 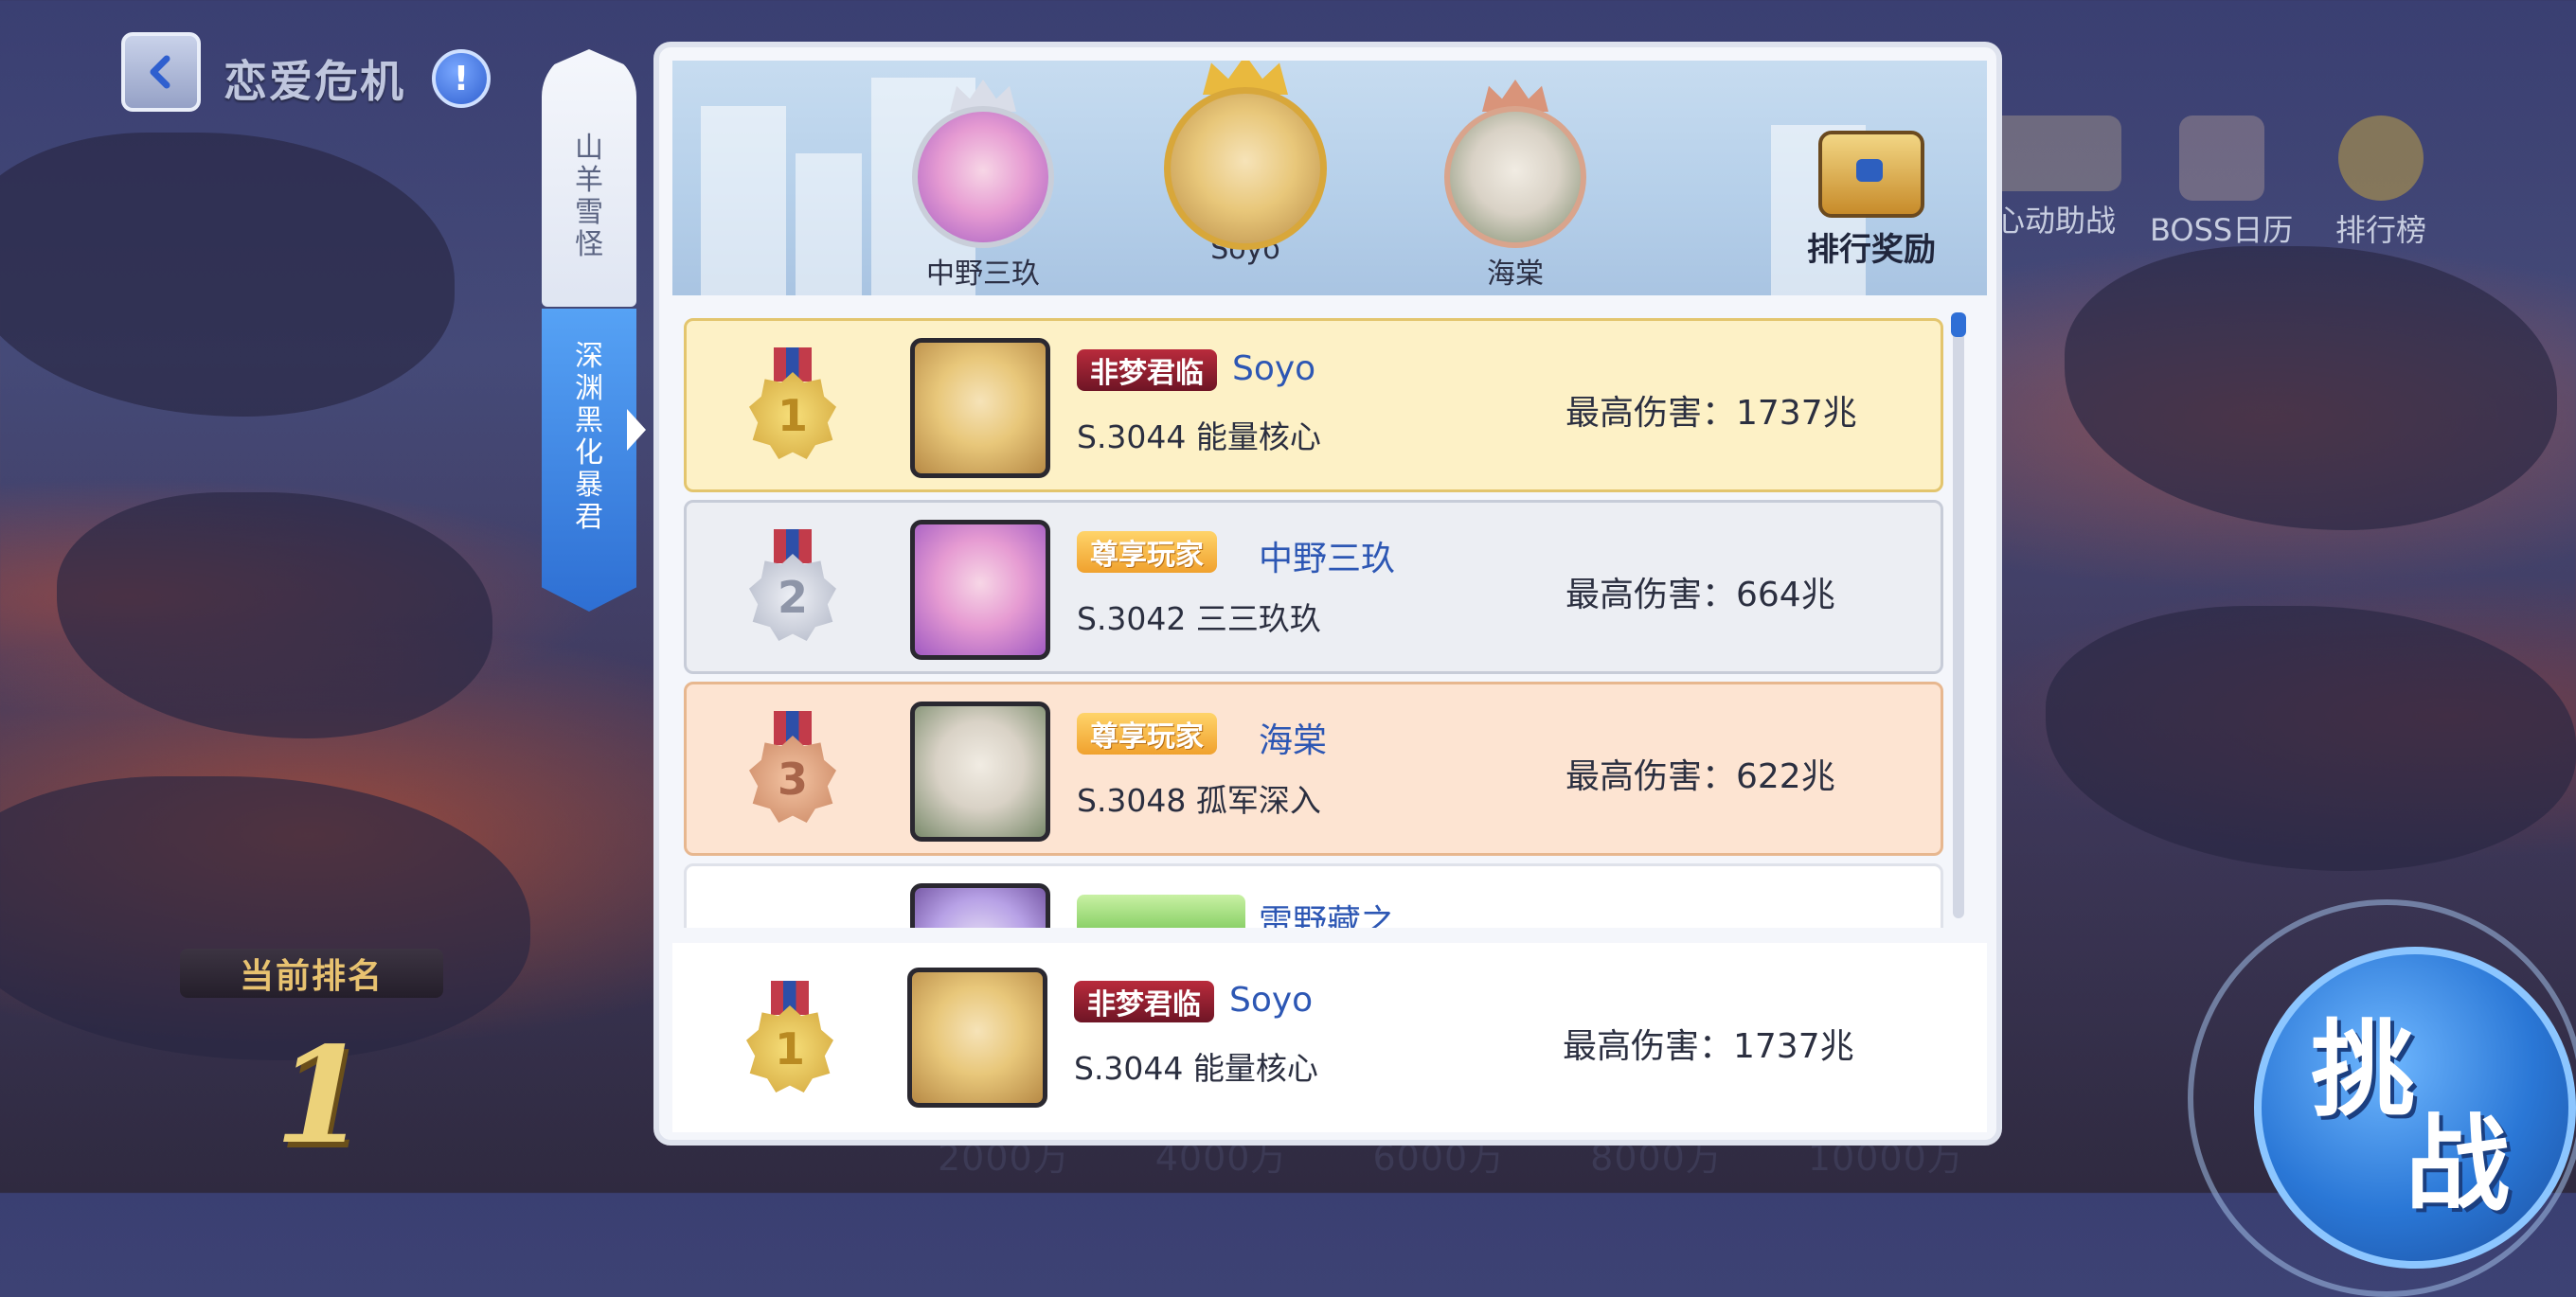 I want to click on back-button, so click(x=161, y=72).